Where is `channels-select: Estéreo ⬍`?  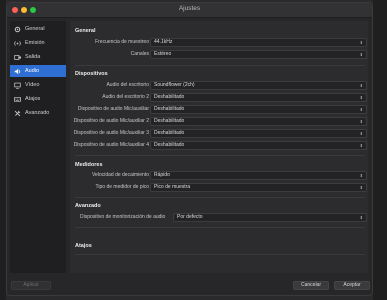 channels-select: Estéreo ⬍ is located at coordinates (258, 54).